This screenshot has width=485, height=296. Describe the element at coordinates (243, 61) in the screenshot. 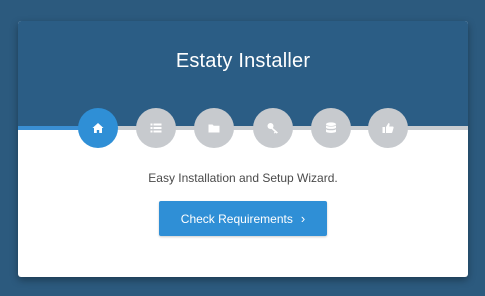

I see `page-title: Estaty Installer` at that location.